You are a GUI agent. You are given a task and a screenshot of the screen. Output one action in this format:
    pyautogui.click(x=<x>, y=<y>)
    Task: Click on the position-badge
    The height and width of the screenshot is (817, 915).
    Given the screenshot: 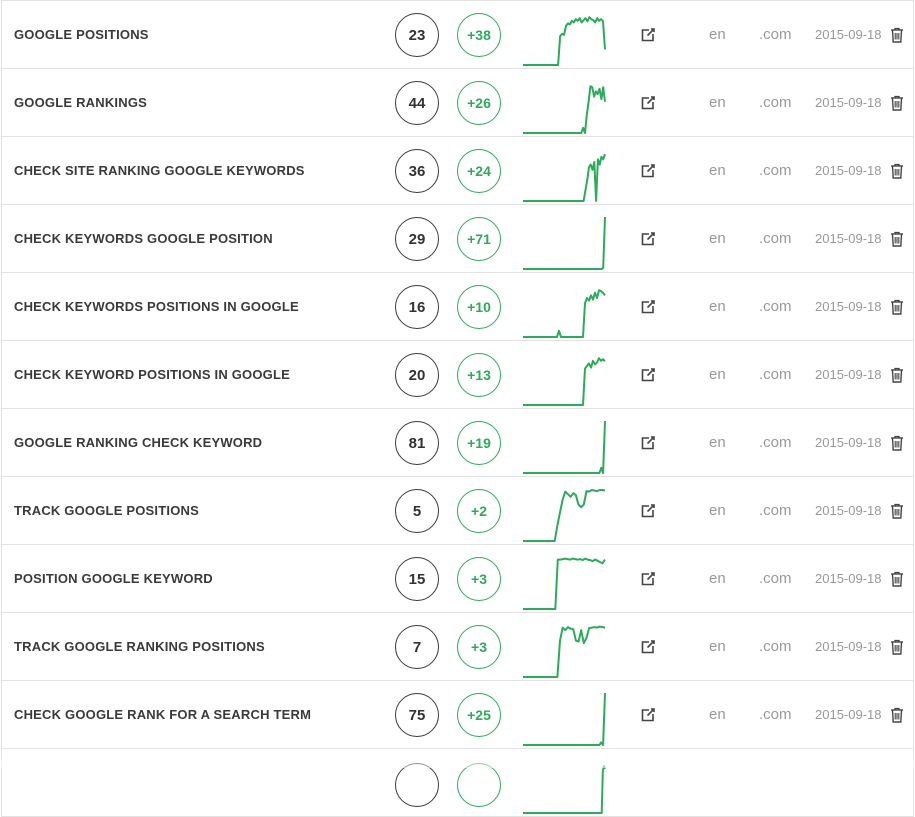 What is the action you would take?
    pyautogui.click(x=417, y=785)
    